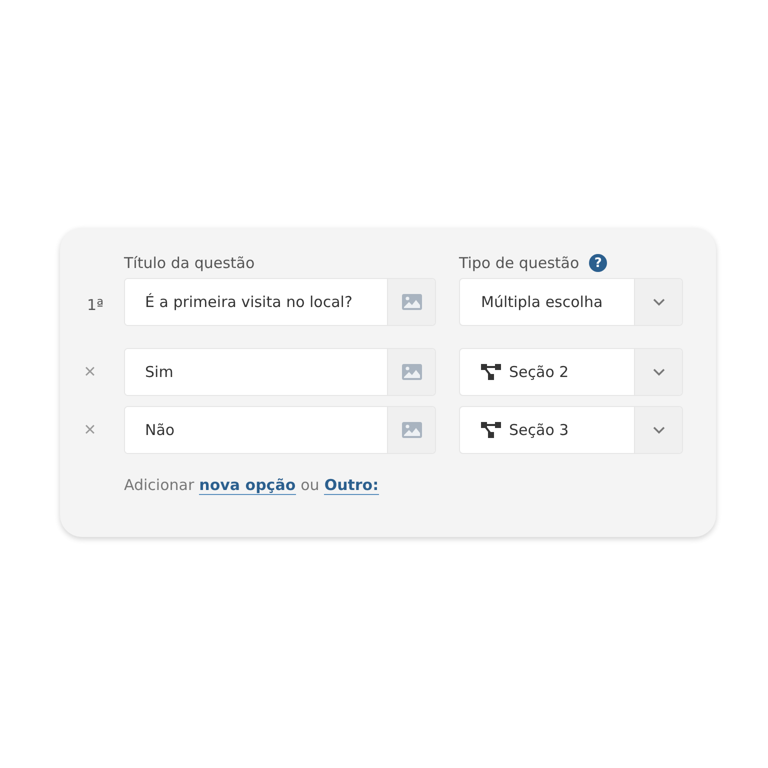 Image resolution: width=768 pixels, height=768 pixels. Describe the element at coordinates (94, 305) in the screenshot. I see `question-number: 1ª` at that location.